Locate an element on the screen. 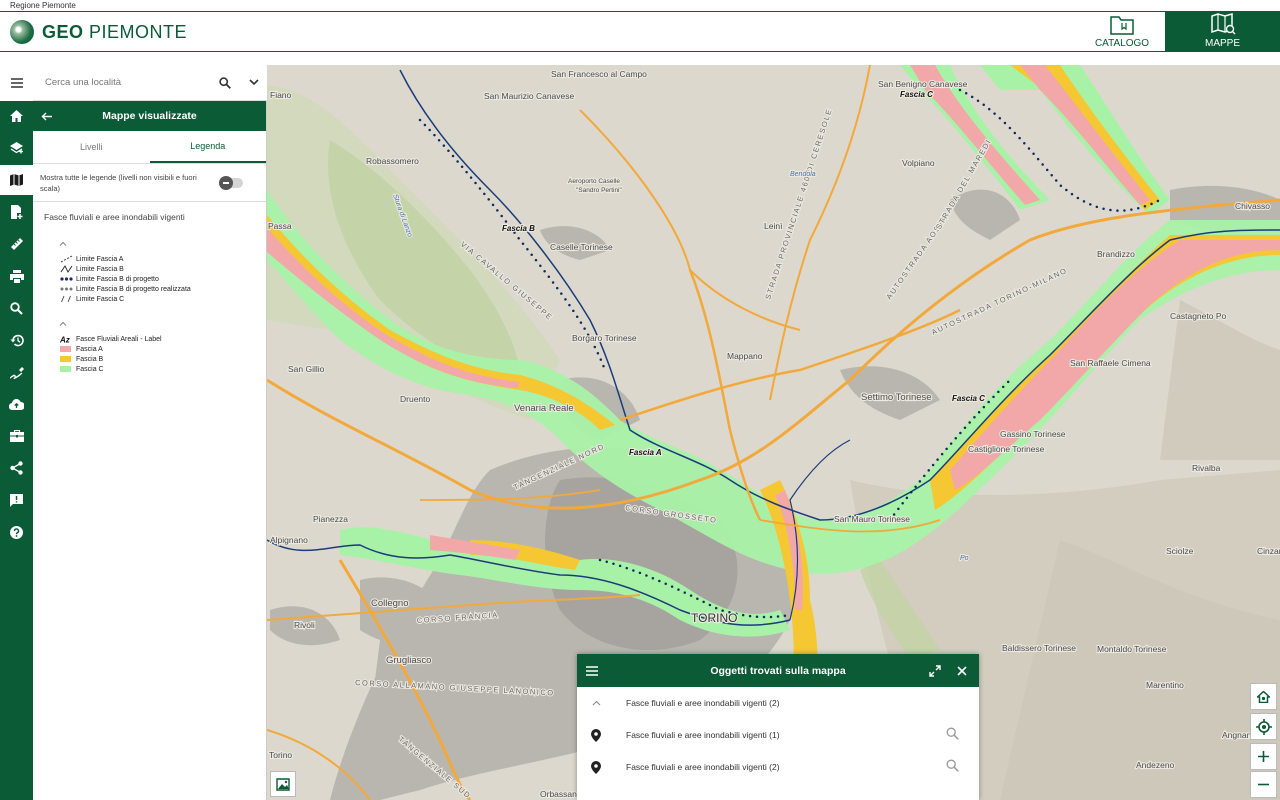 The height and width of the screenshot is (800, 1280). menu-icon is located at coordinates (16, 83).